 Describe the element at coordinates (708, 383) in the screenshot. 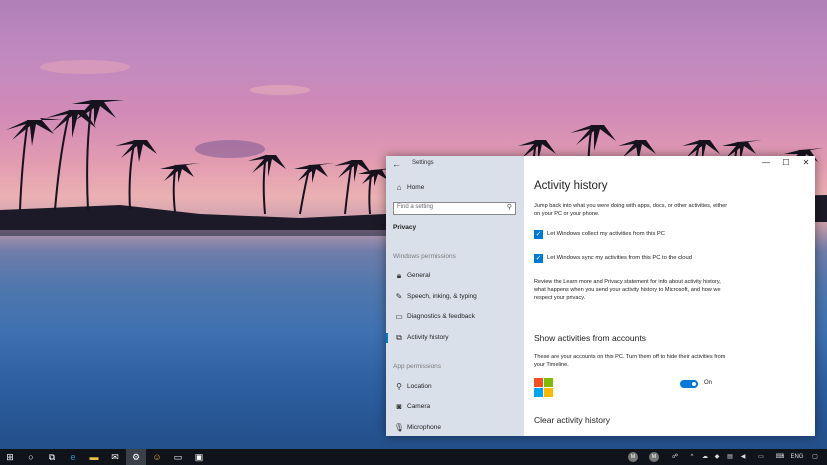

I see `toggle-state-label: On` at that location.